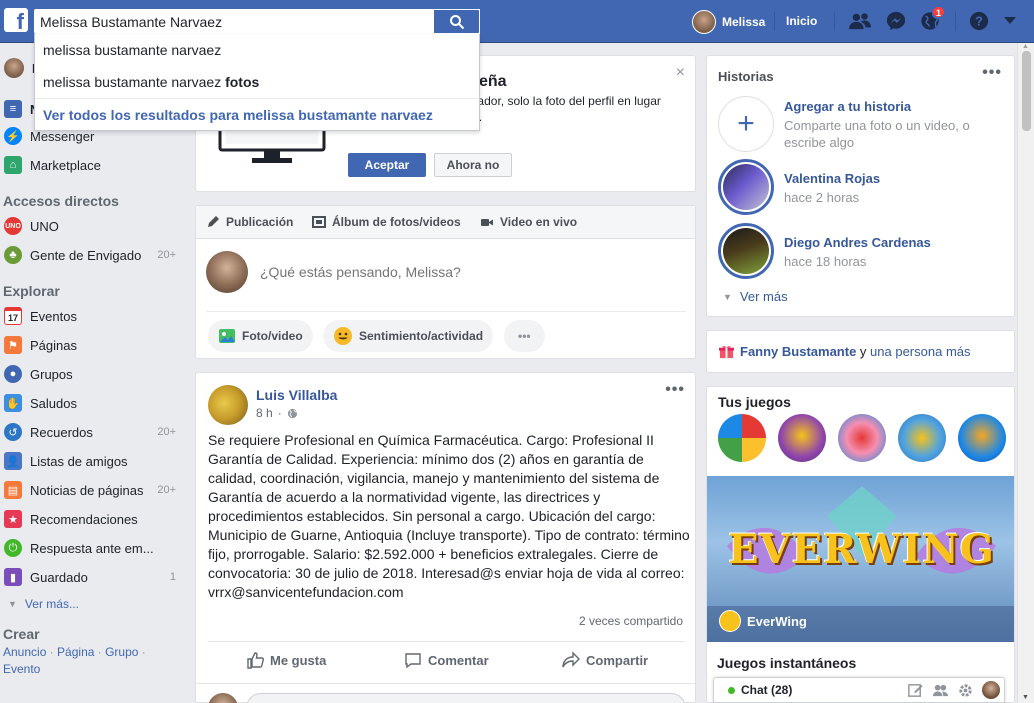  Describe the element at coordinates (1025, 373) in the screenshot. I see `page-scrollbar: ▲ ▼` at that location.